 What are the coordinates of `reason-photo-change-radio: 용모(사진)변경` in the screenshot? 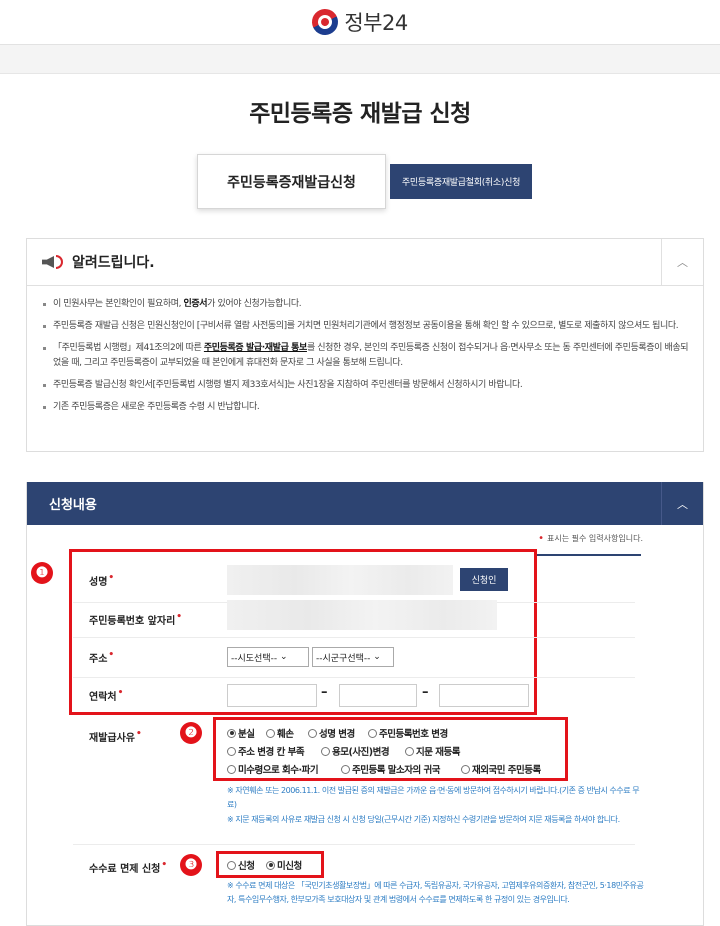 It's located at (355, 751).